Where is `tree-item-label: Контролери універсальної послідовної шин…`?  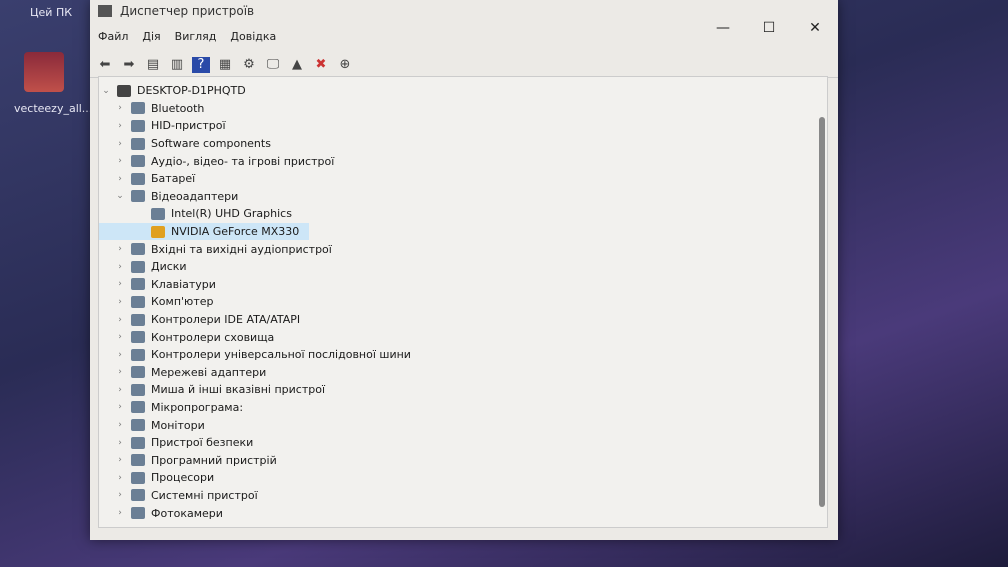
tree-item-label: Контролери універсальної послідовної шин… is located at coordinates (281, 355).